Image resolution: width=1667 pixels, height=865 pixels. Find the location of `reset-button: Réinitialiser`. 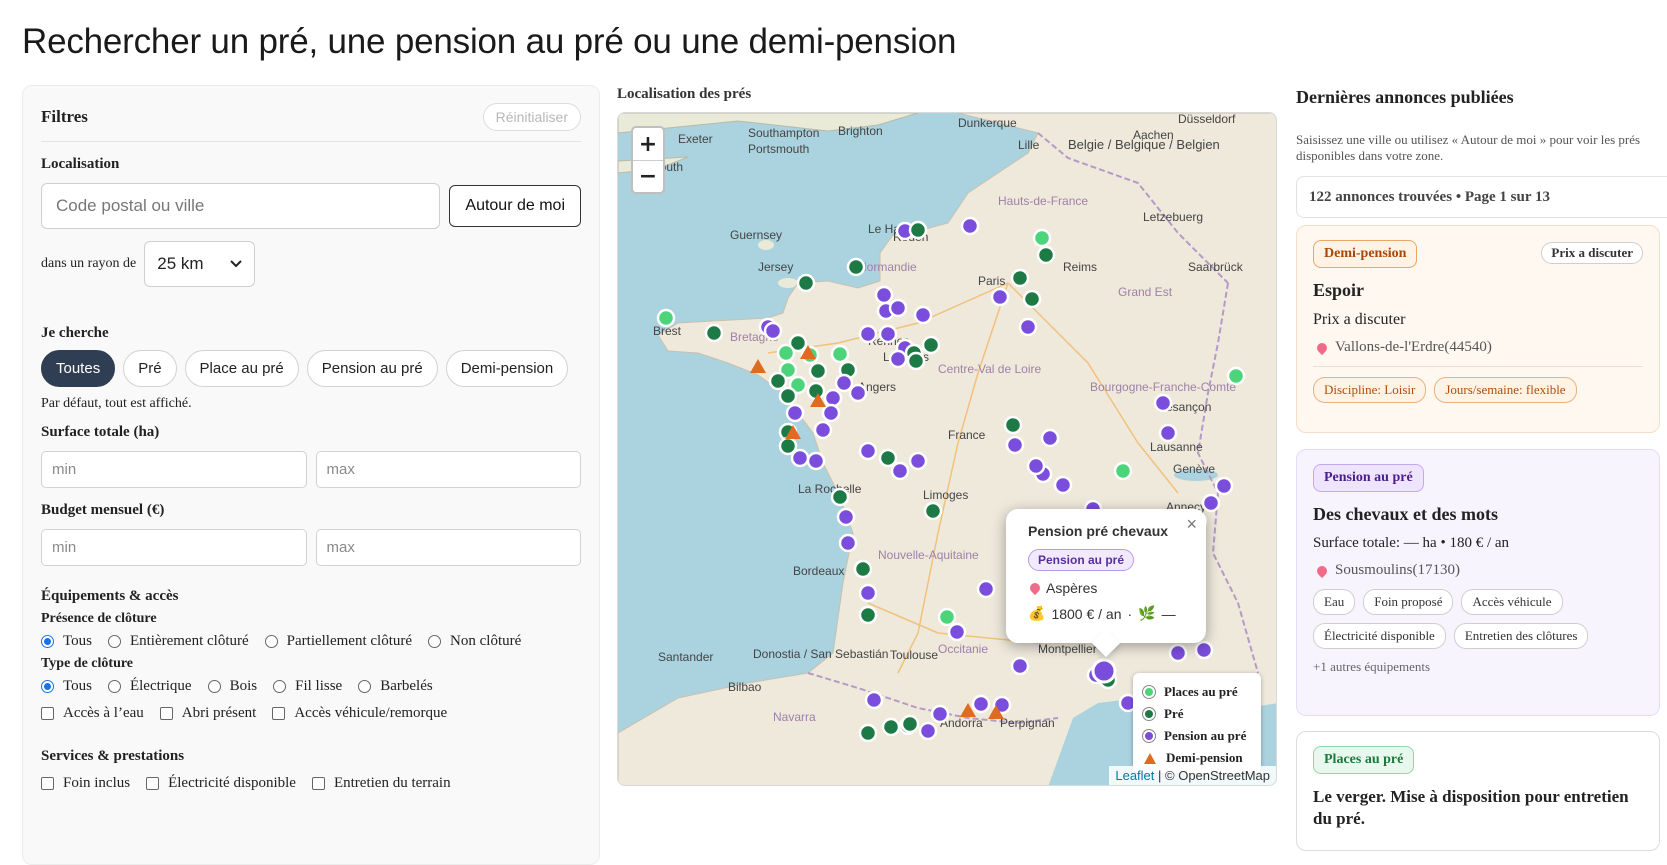

reset-button: Réinitialiser is located at coordinates (531, 116).